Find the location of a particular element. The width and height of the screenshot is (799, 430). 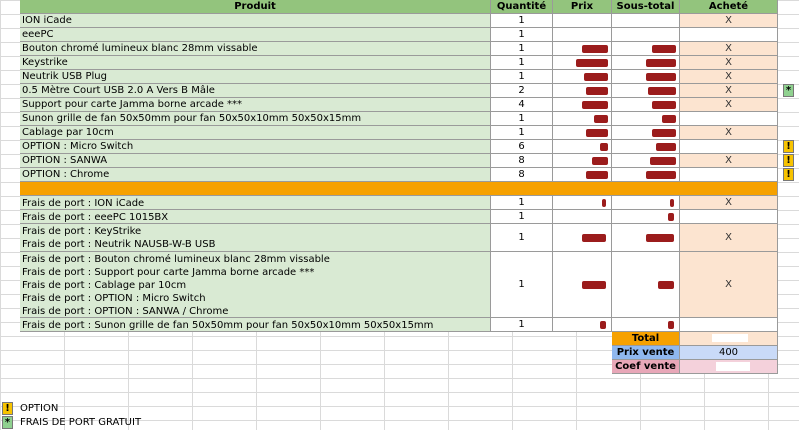

coef-vente-box is located at coordinates (733, 366).